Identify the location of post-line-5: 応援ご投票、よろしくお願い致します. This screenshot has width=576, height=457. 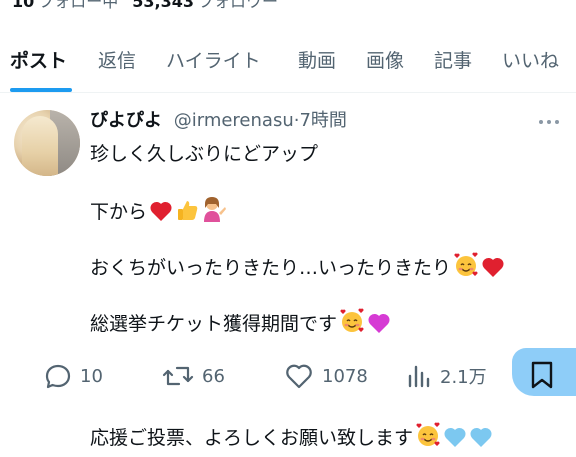
(291, 439).